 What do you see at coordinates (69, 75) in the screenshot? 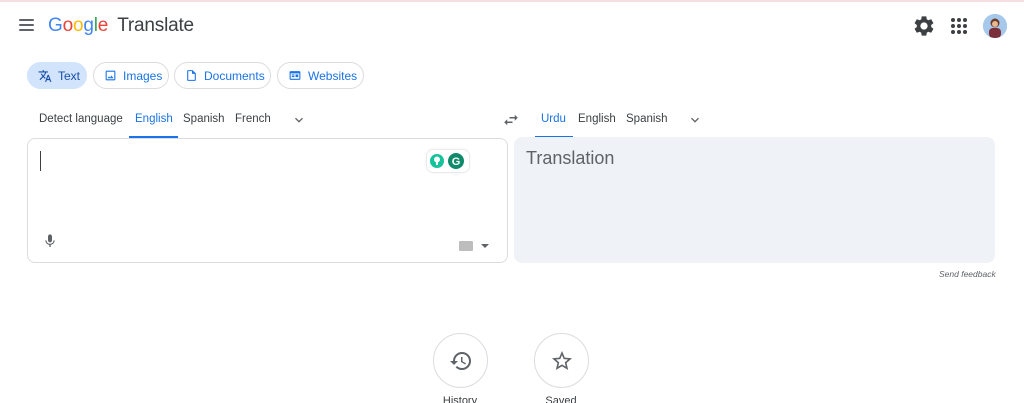
I see `tab-text-label: Text` at bounding box center [69, 75].